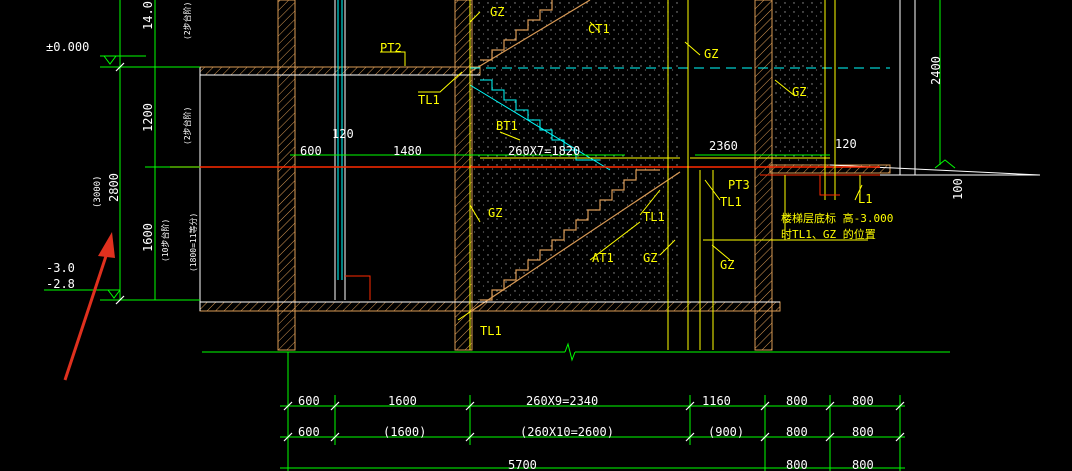 Image resolution: width=1072 pixels, height=471 pixels. Describe the element at coordinates (311, 151) in the screenshot. I see `label-600: 600` at that location.